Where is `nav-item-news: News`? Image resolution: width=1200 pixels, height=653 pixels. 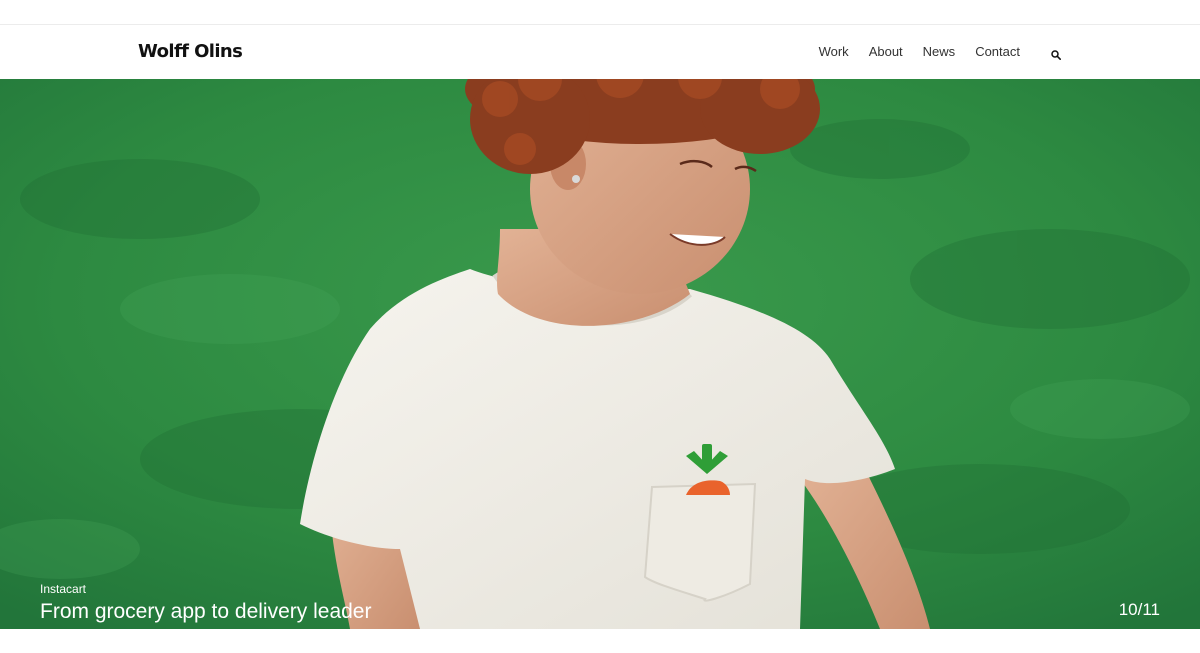 nav-item-news: News is located at coordinates (939, 52).